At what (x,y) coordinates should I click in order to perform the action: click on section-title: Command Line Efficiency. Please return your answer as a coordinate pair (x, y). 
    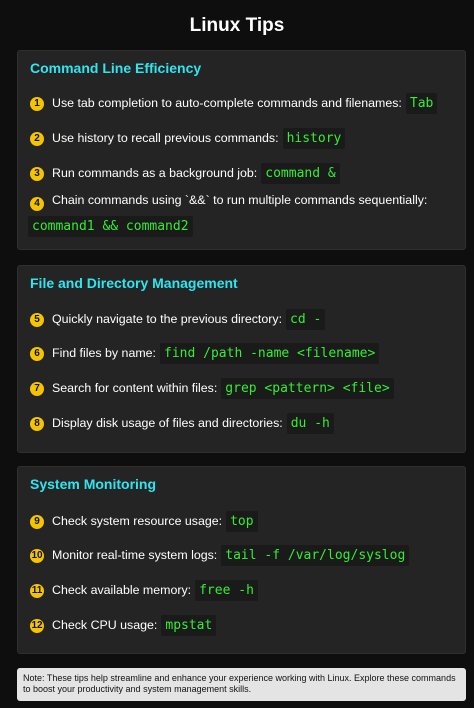
    Looking at the image, I should click on (116, 68).